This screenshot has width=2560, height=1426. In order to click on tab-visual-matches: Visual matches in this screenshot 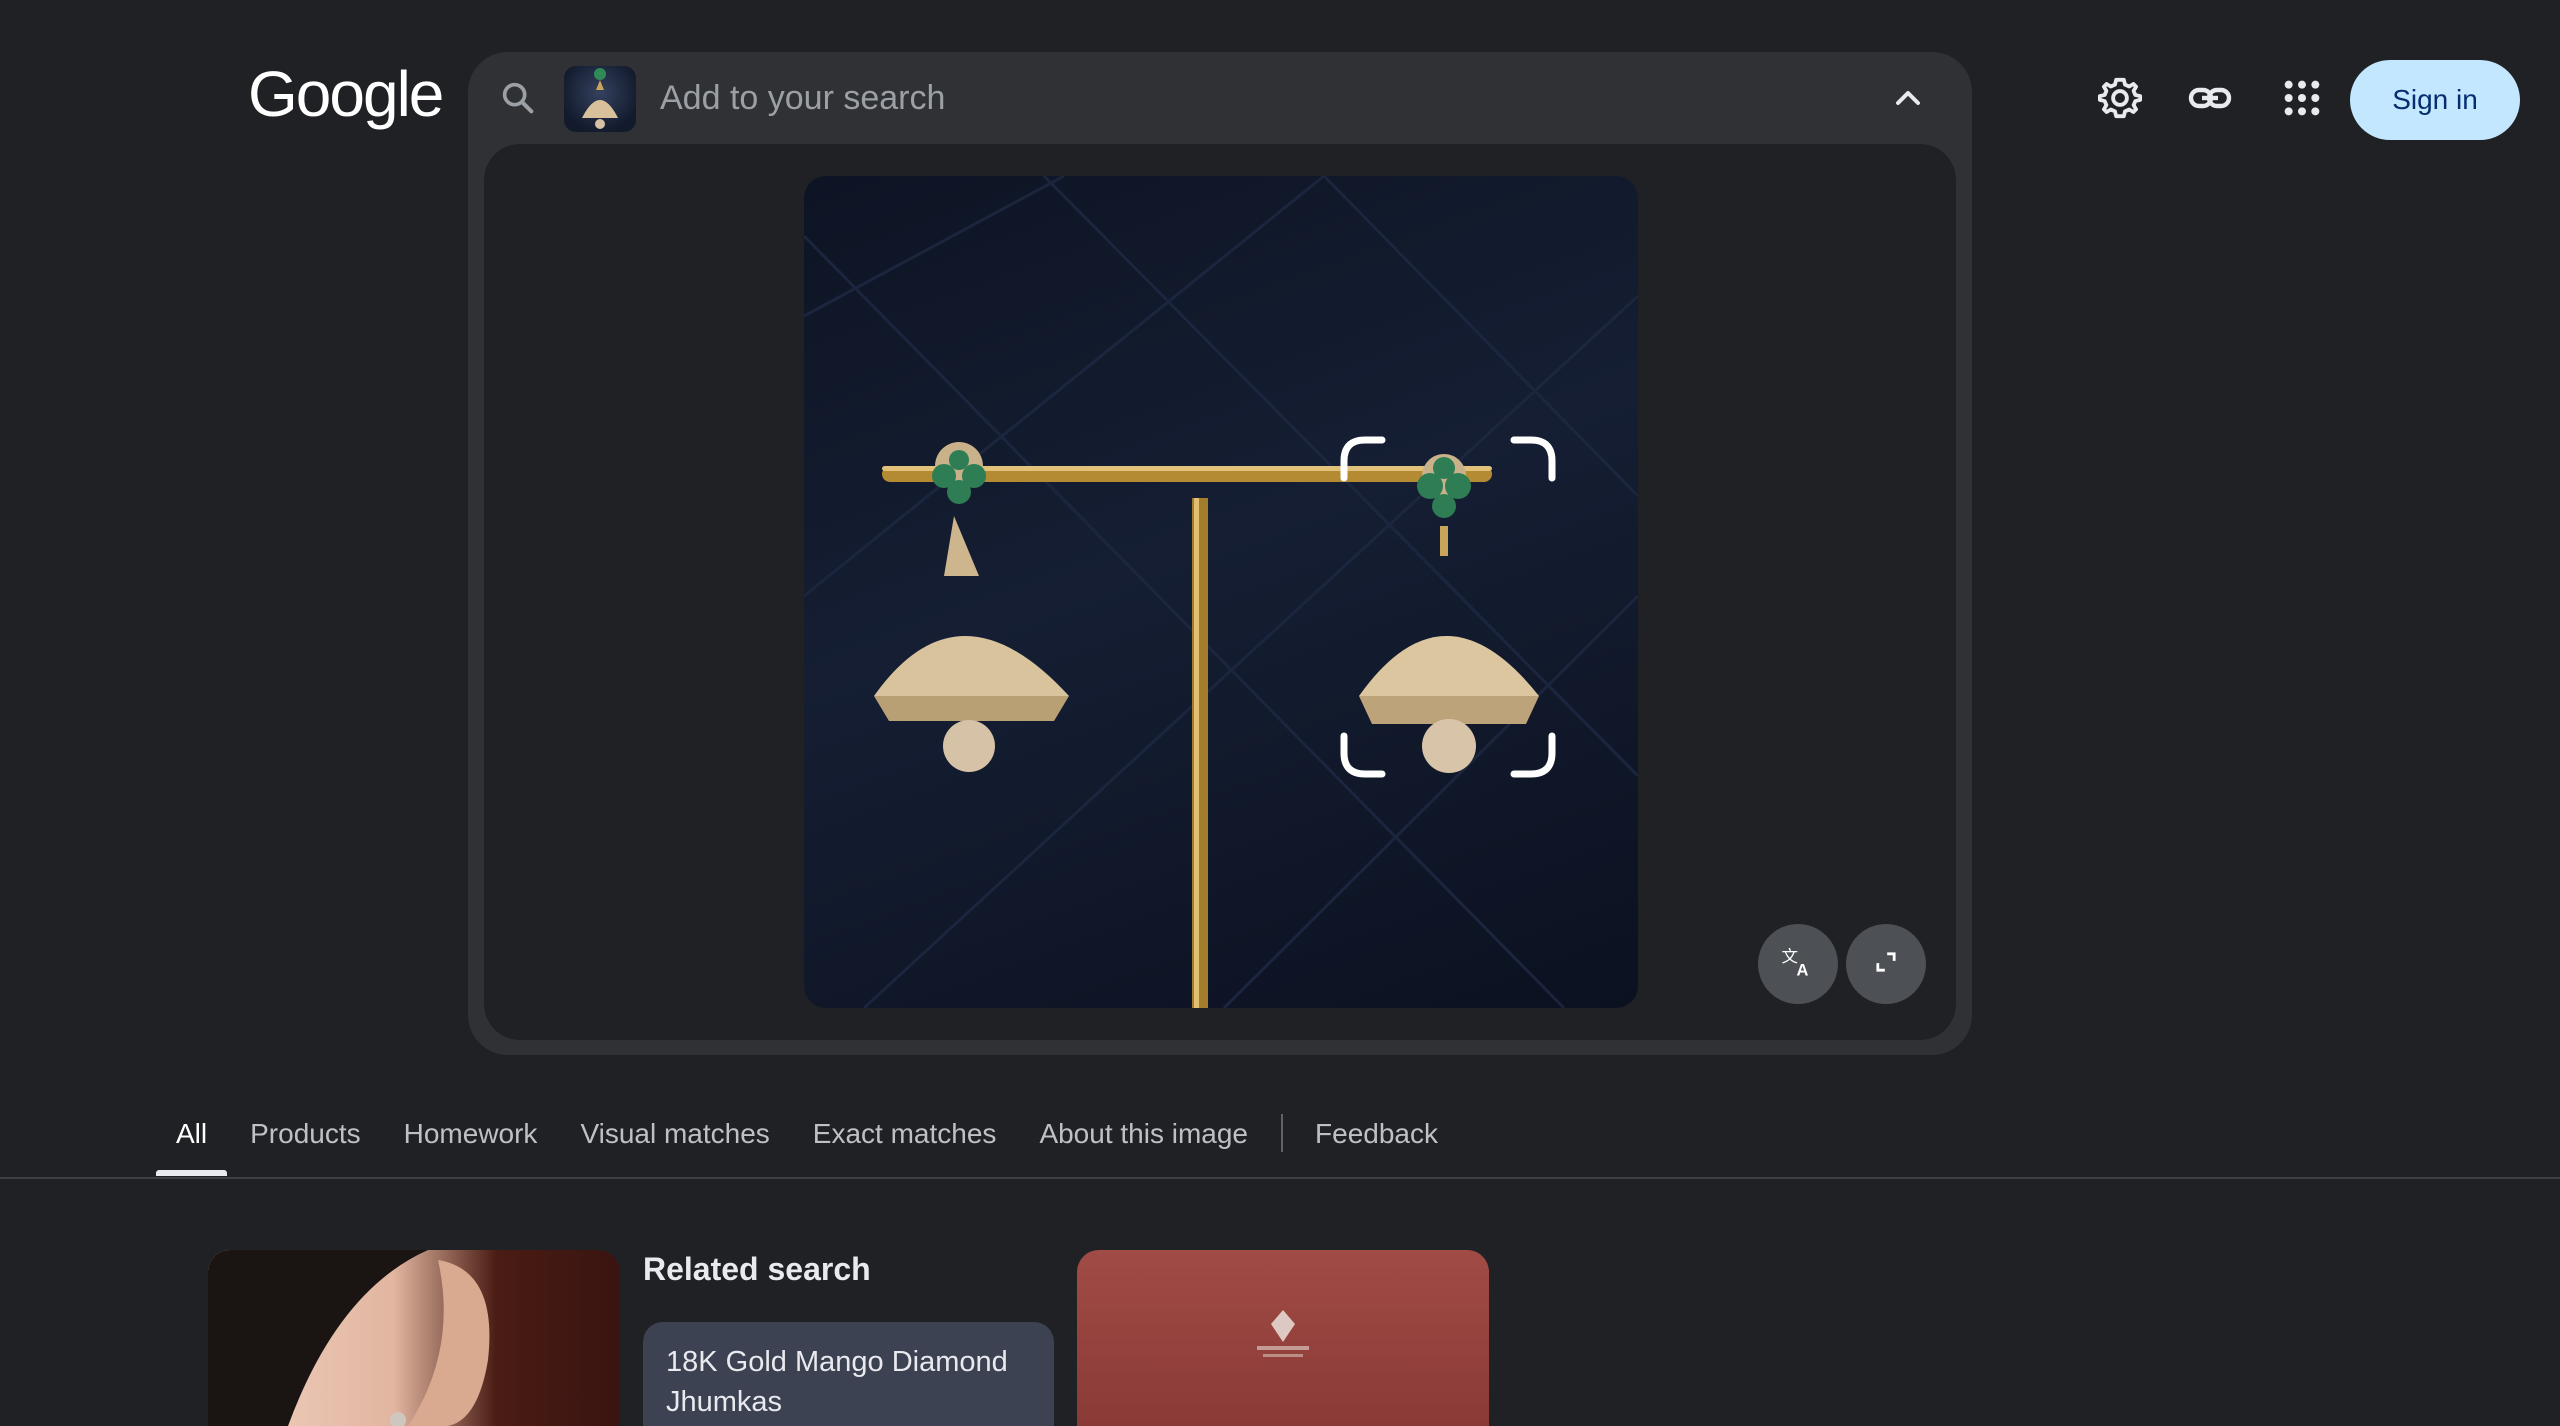, I will do `click(674, 1143)`.